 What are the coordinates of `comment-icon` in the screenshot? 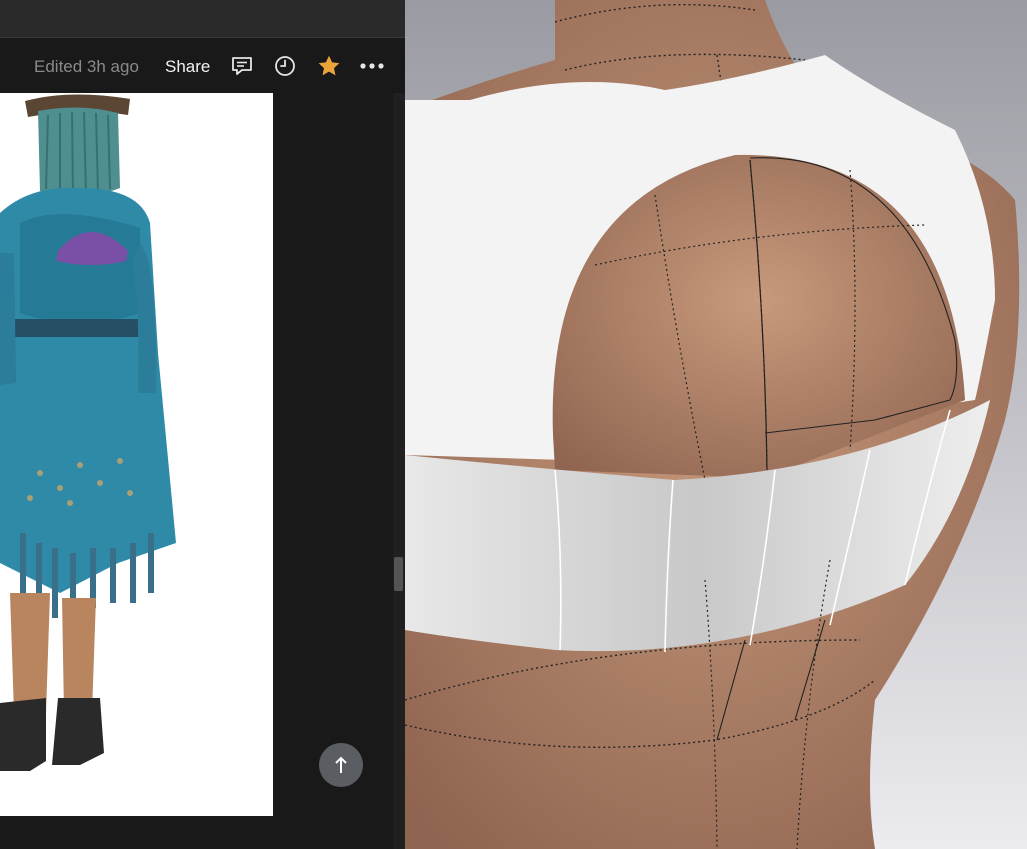 It's located at (242, 66).